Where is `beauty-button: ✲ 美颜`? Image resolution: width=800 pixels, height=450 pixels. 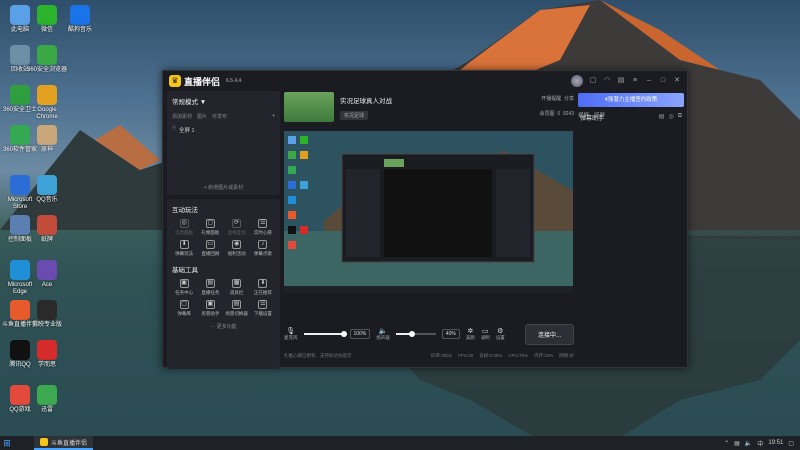
beauty-button: ✲ 美颜 is located at coordinates (470, 334).